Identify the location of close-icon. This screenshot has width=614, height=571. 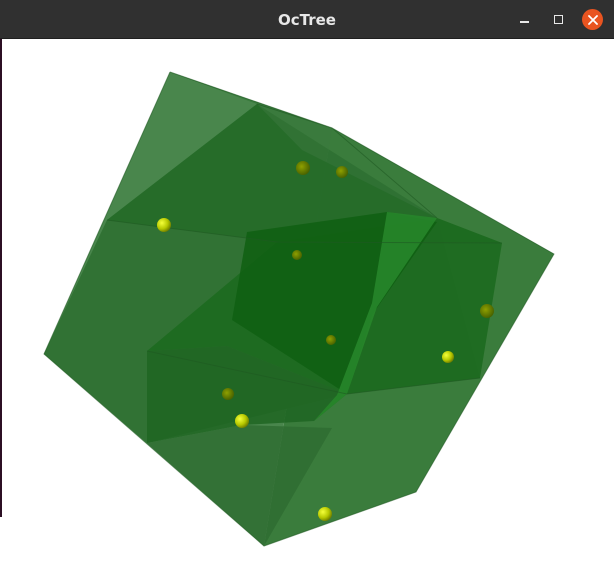
(592, 19).